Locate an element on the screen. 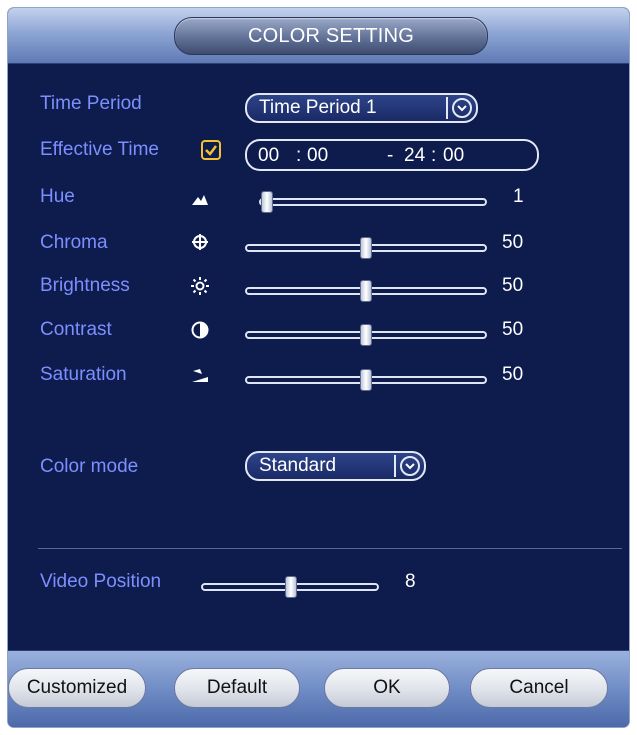 Image resolution: width=637 pixels, height=735 pixels. ok-button: OK is located at coordinates (387, 688).